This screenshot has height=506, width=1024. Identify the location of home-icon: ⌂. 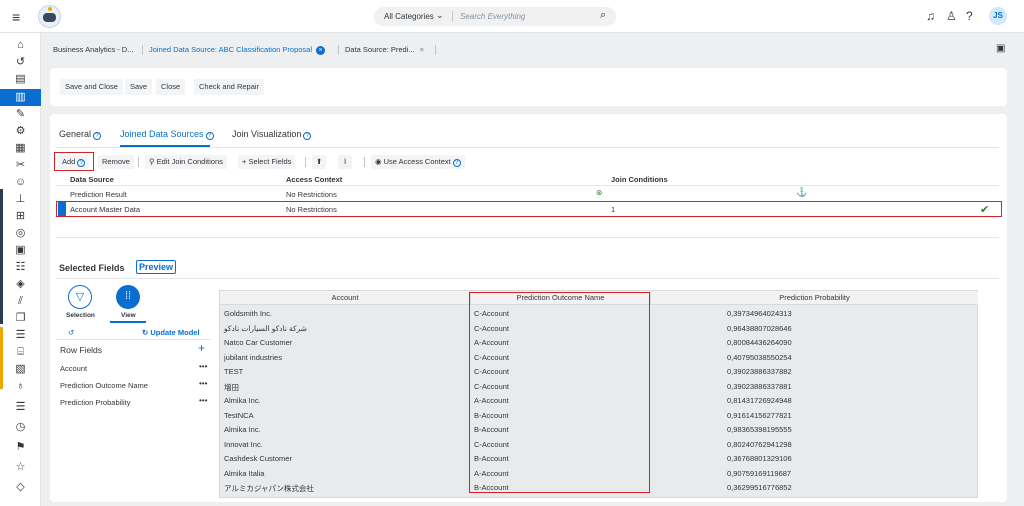
(20, 45).